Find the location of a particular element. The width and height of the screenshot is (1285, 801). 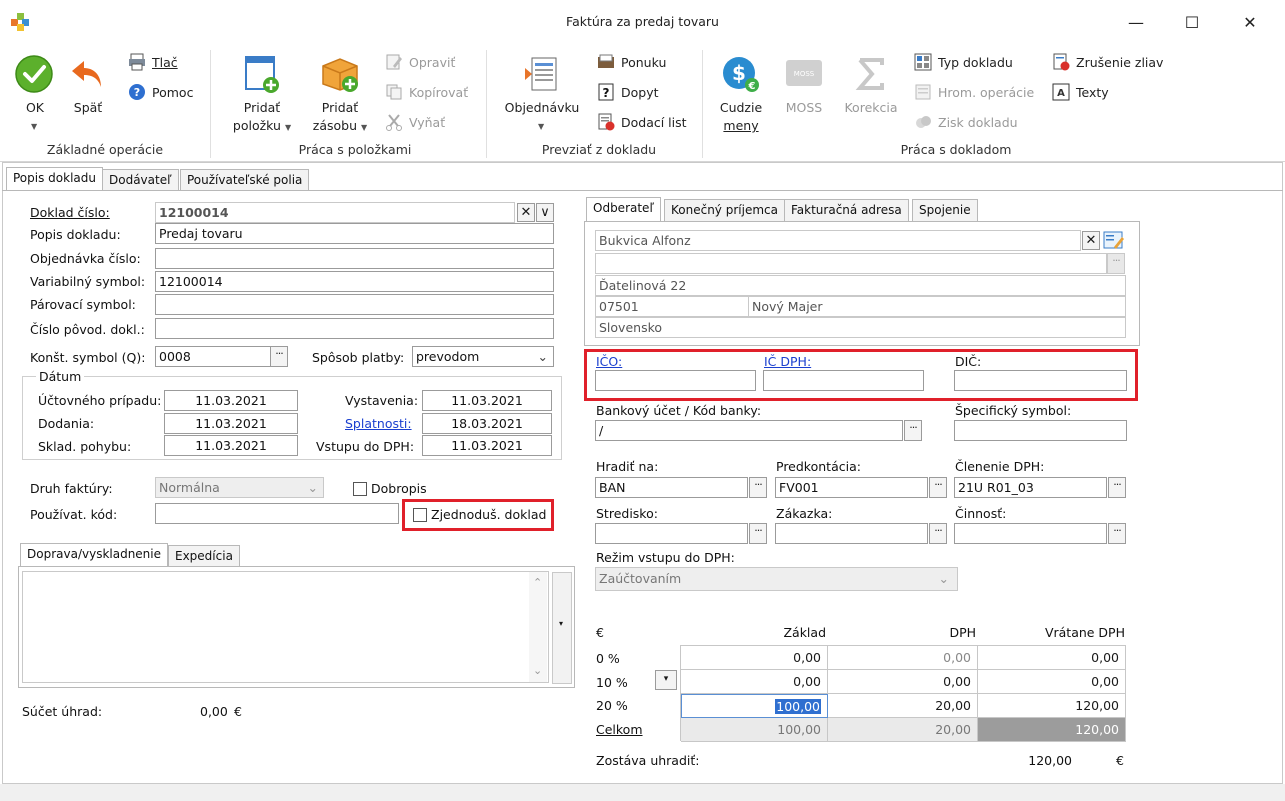

back-button: Späť is located at coordinates (88, 87).